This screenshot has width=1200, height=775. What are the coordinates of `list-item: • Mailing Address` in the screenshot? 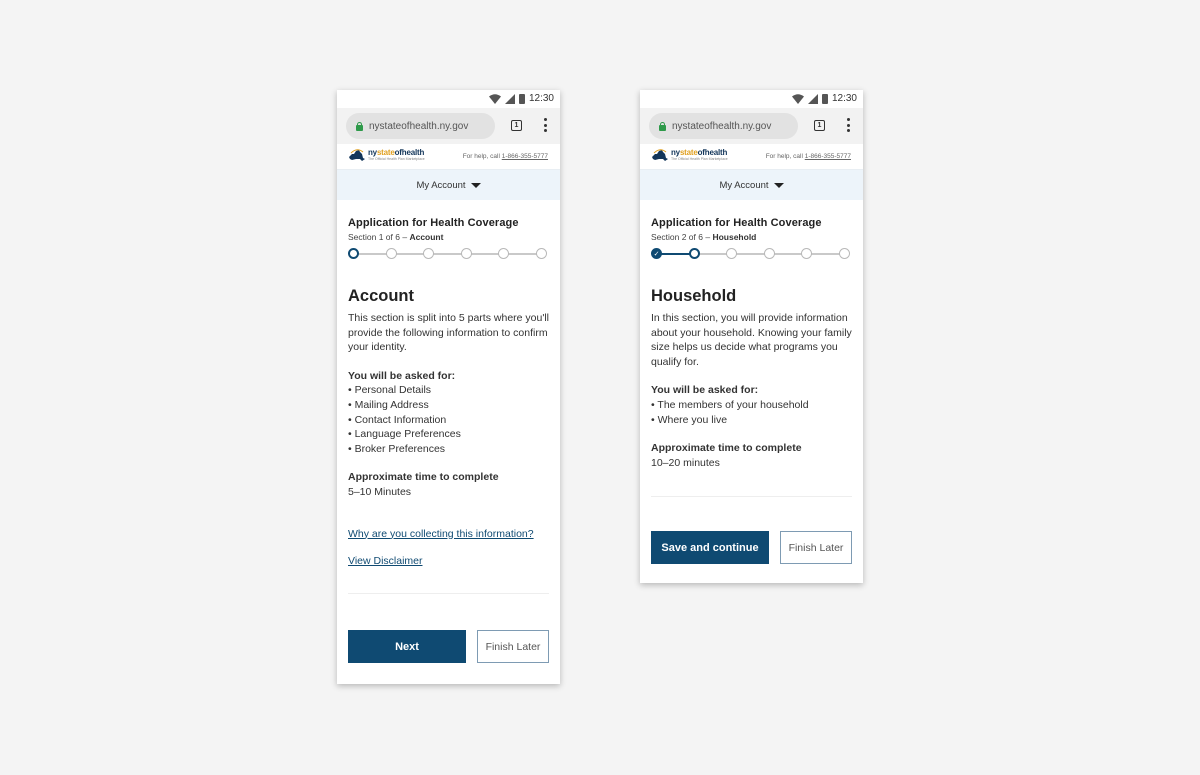 It's located at (388, 404).